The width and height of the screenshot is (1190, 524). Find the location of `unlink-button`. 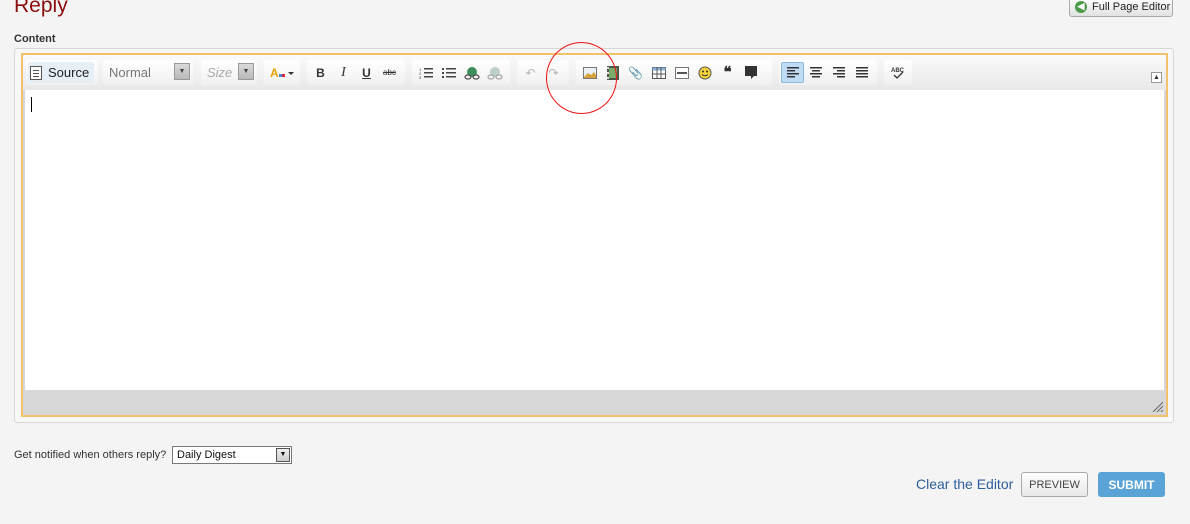

unlink-button is located at coordinates (494, 72).